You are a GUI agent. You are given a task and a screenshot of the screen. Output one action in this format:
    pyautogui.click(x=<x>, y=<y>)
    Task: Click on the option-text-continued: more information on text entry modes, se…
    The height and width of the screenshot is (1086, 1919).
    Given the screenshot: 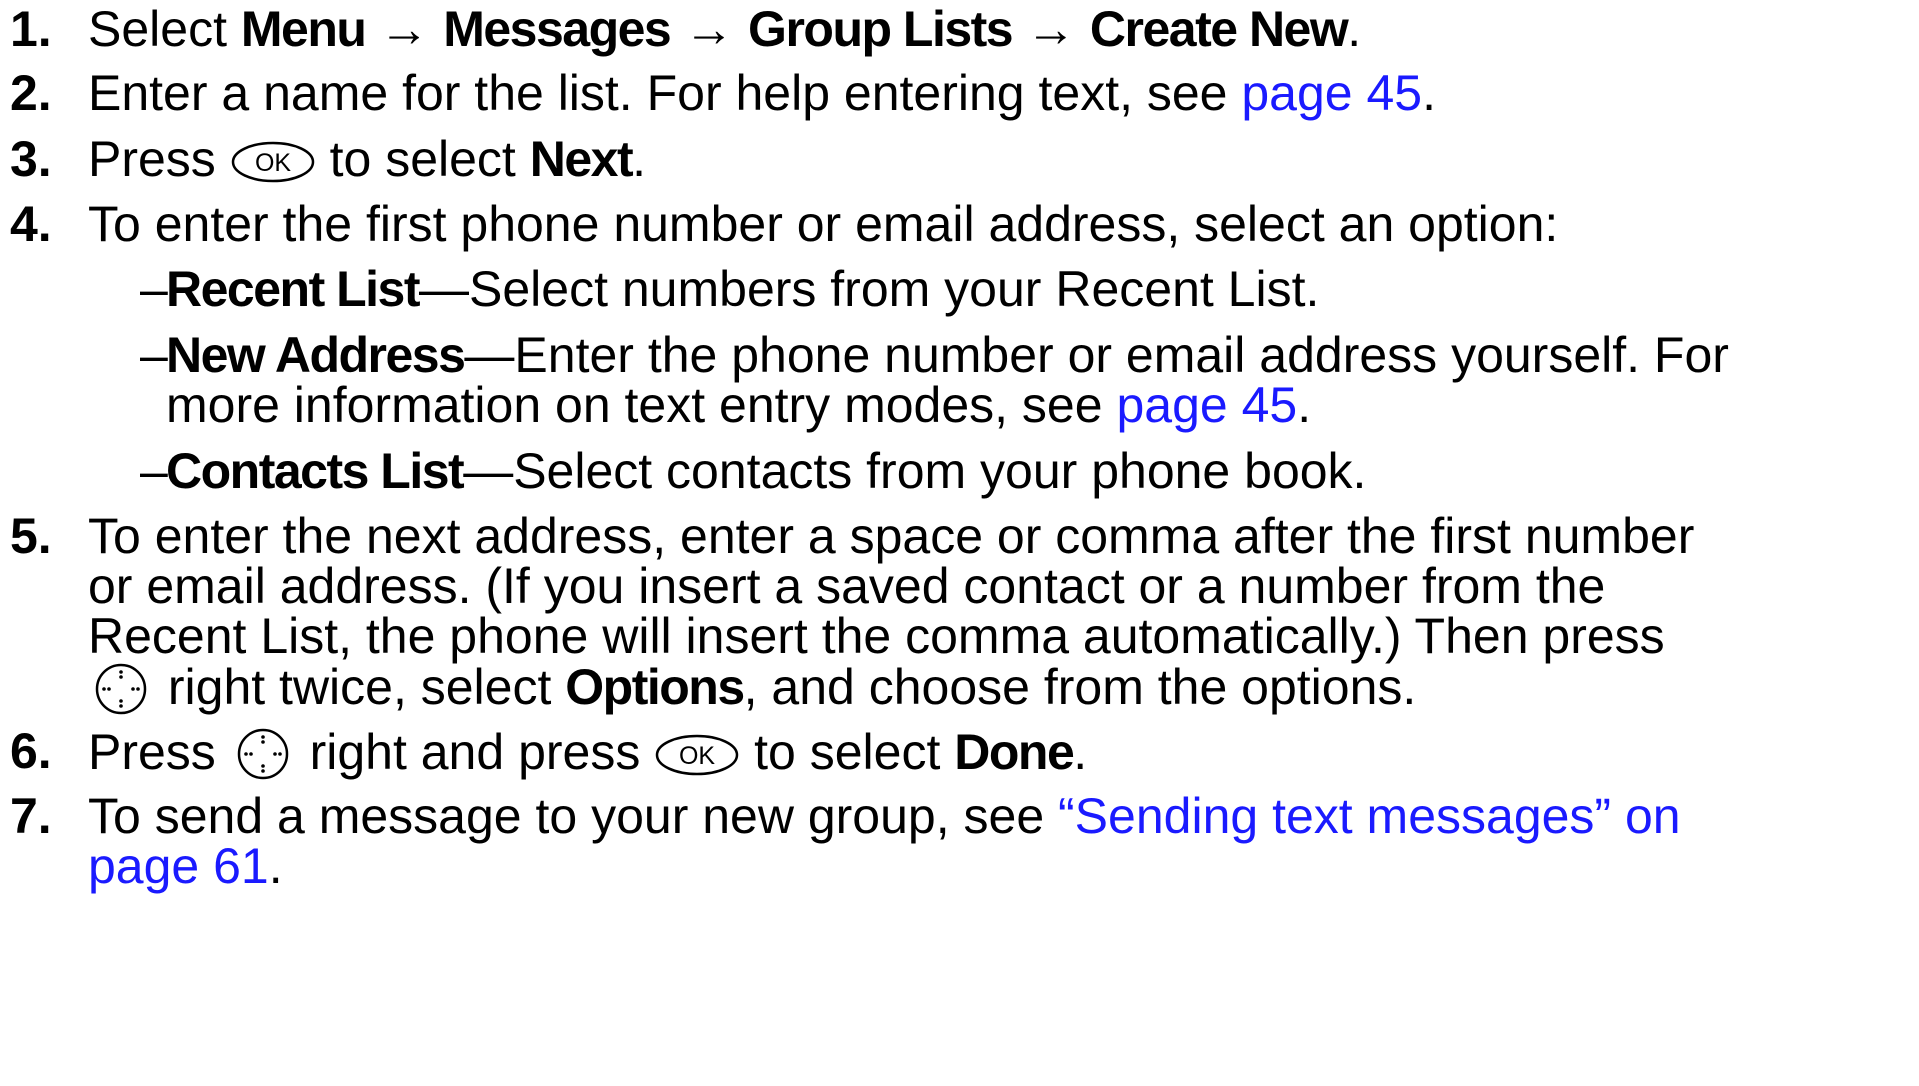 What is the action you would take?
    pyautogui.click(x=738, y=405)
    